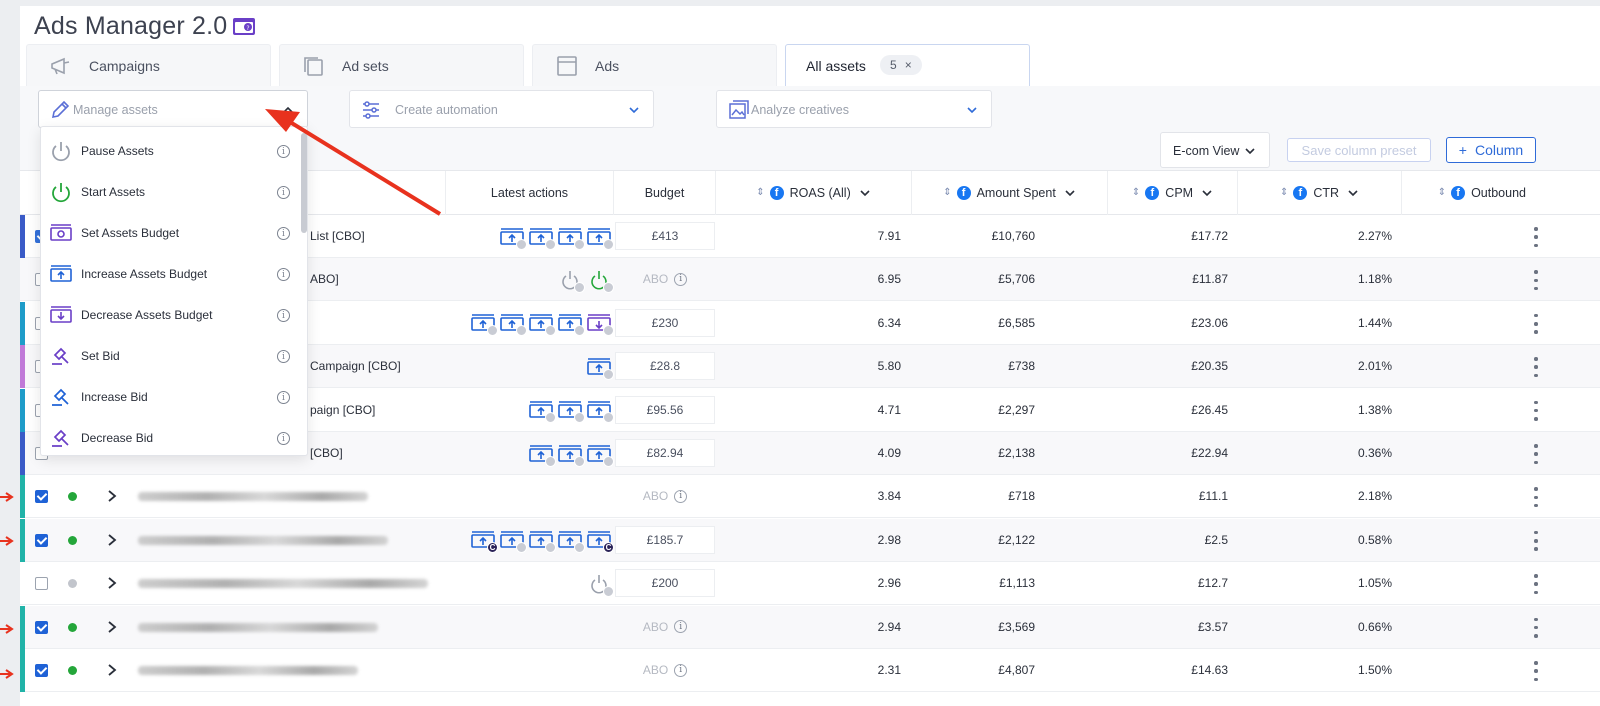  What do you see at coordinates (665, 539) in the screenshot?
I see `budget-input: £185.7` at bounding box center [665, 539].